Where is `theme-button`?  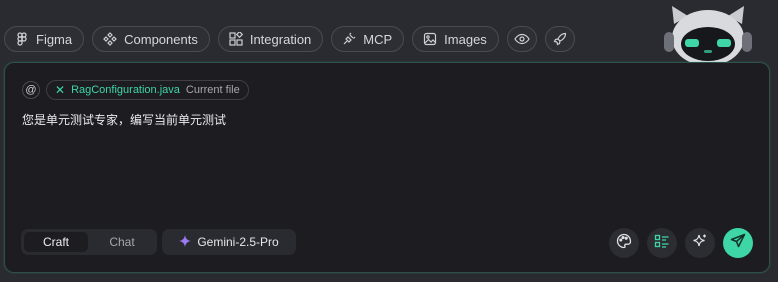
theme-button is located at coordinates (624, 243).